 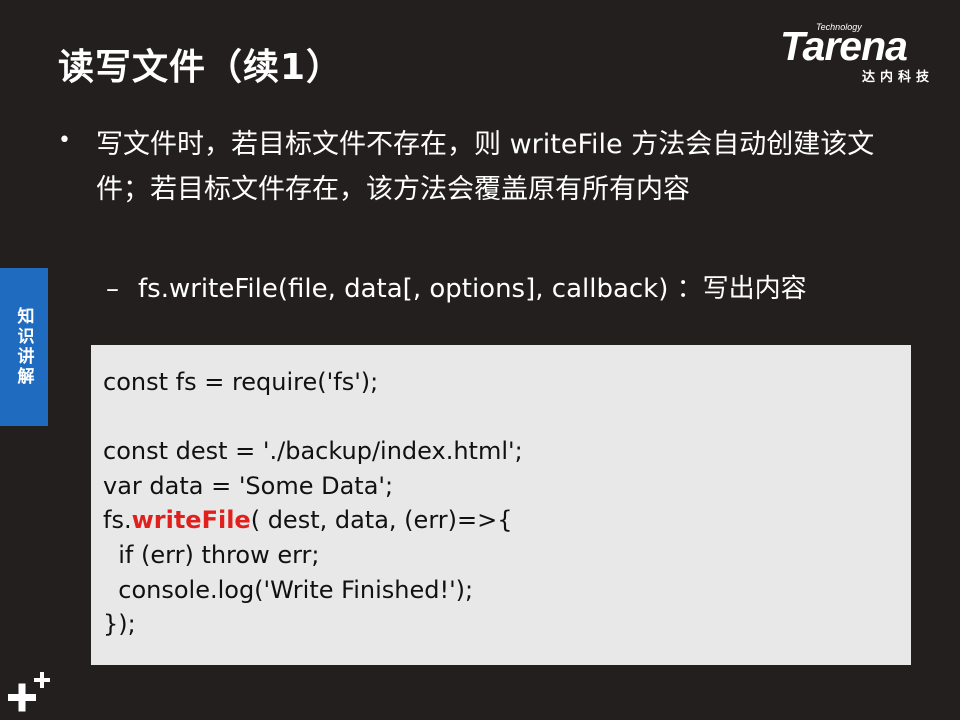 I want to click on code-line: });, so click(x=119, y=624).